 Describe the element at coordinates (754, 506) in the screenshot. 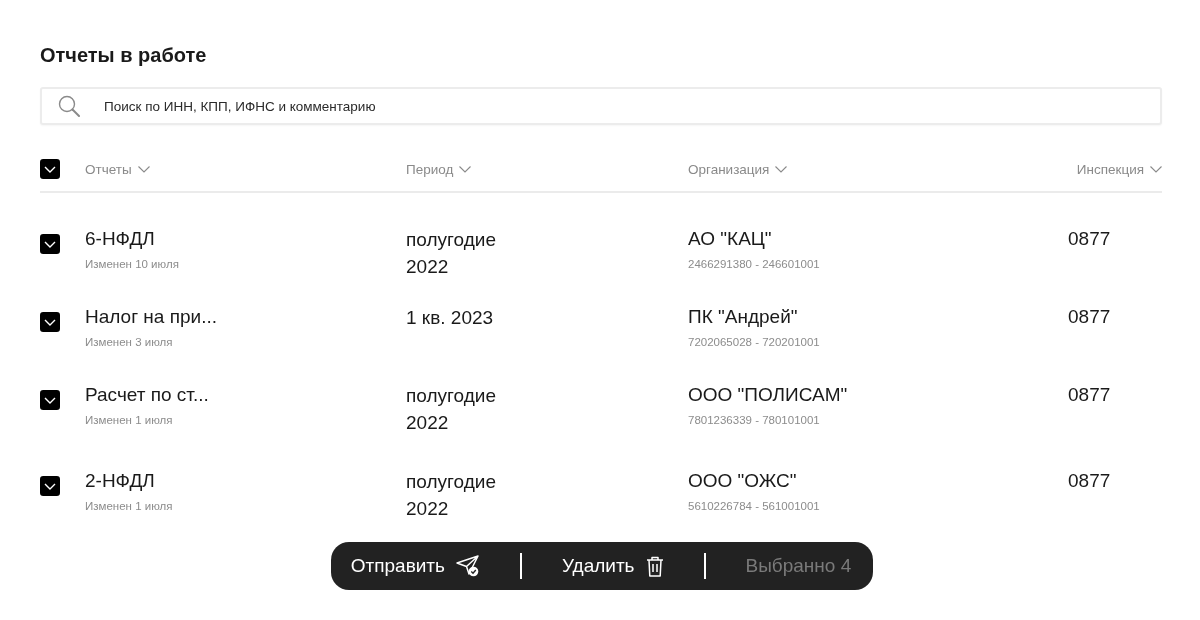

I see `organization-codes: 5610226784 - 561001001` at that location.